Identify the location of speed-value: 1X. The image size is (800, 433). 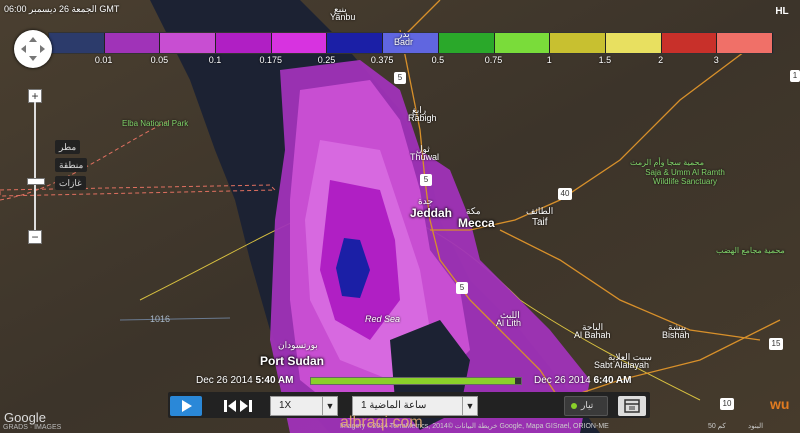
(285, 405).